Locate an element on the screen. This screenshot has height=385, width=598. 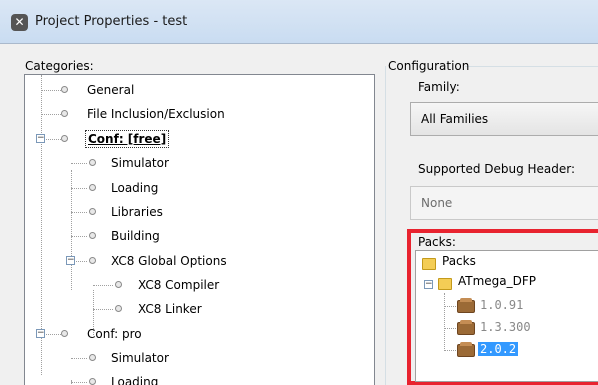
tree-item-label: XC8 Global Options is located at coordinates (169, 261).